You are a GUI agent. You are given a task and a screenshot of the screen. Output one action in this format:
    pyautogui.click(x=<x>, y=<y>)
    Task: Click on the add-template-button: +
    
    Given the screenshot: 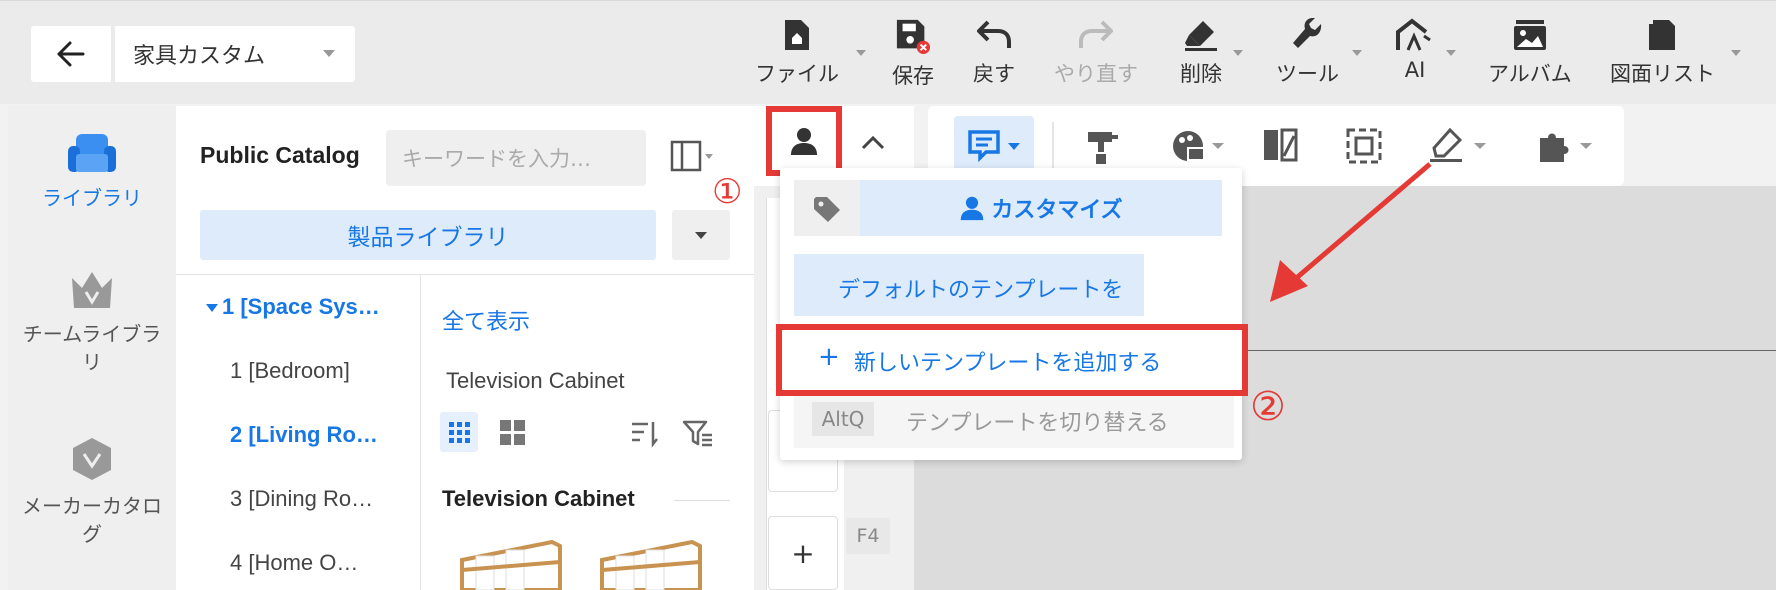 What is the action you would take?
    pyautogui.click(x=803, y=553)
    